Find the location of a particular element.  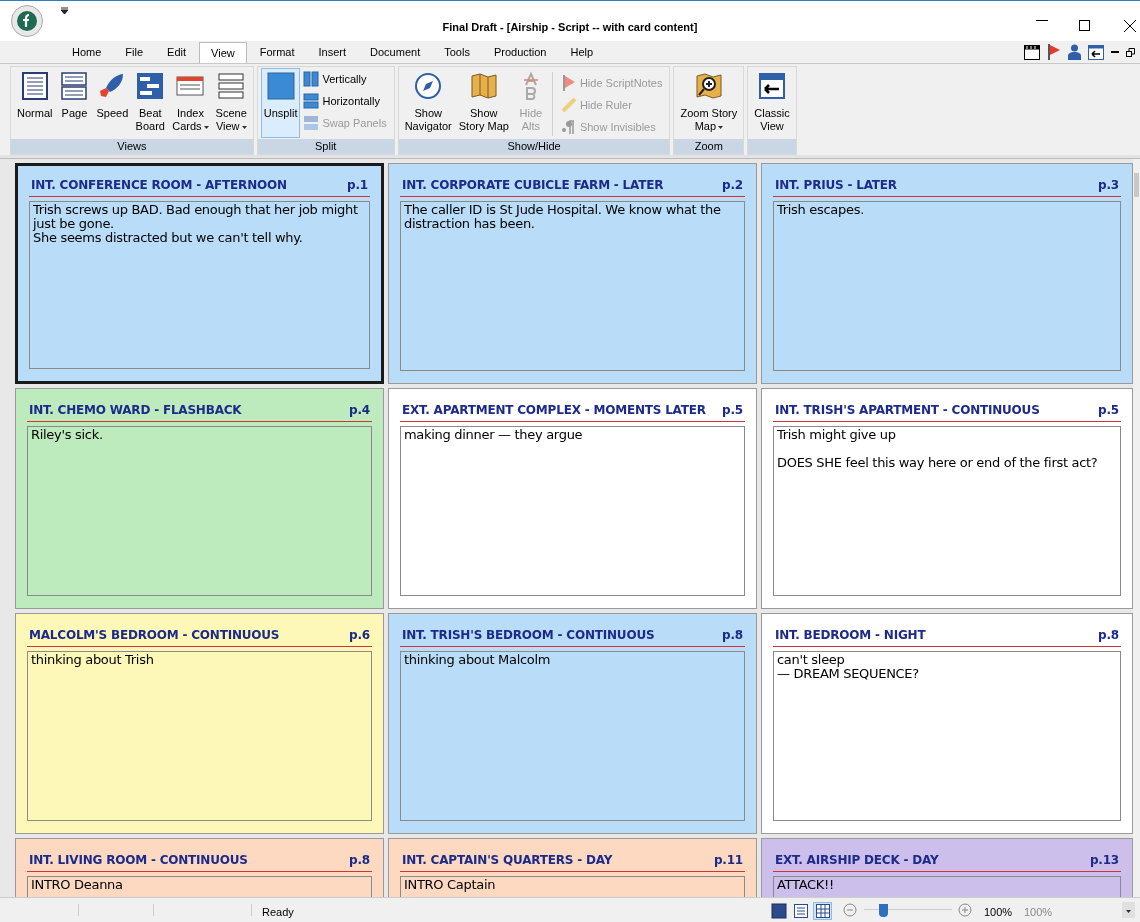

filled-square-icon is located at coordinates (778, 911).